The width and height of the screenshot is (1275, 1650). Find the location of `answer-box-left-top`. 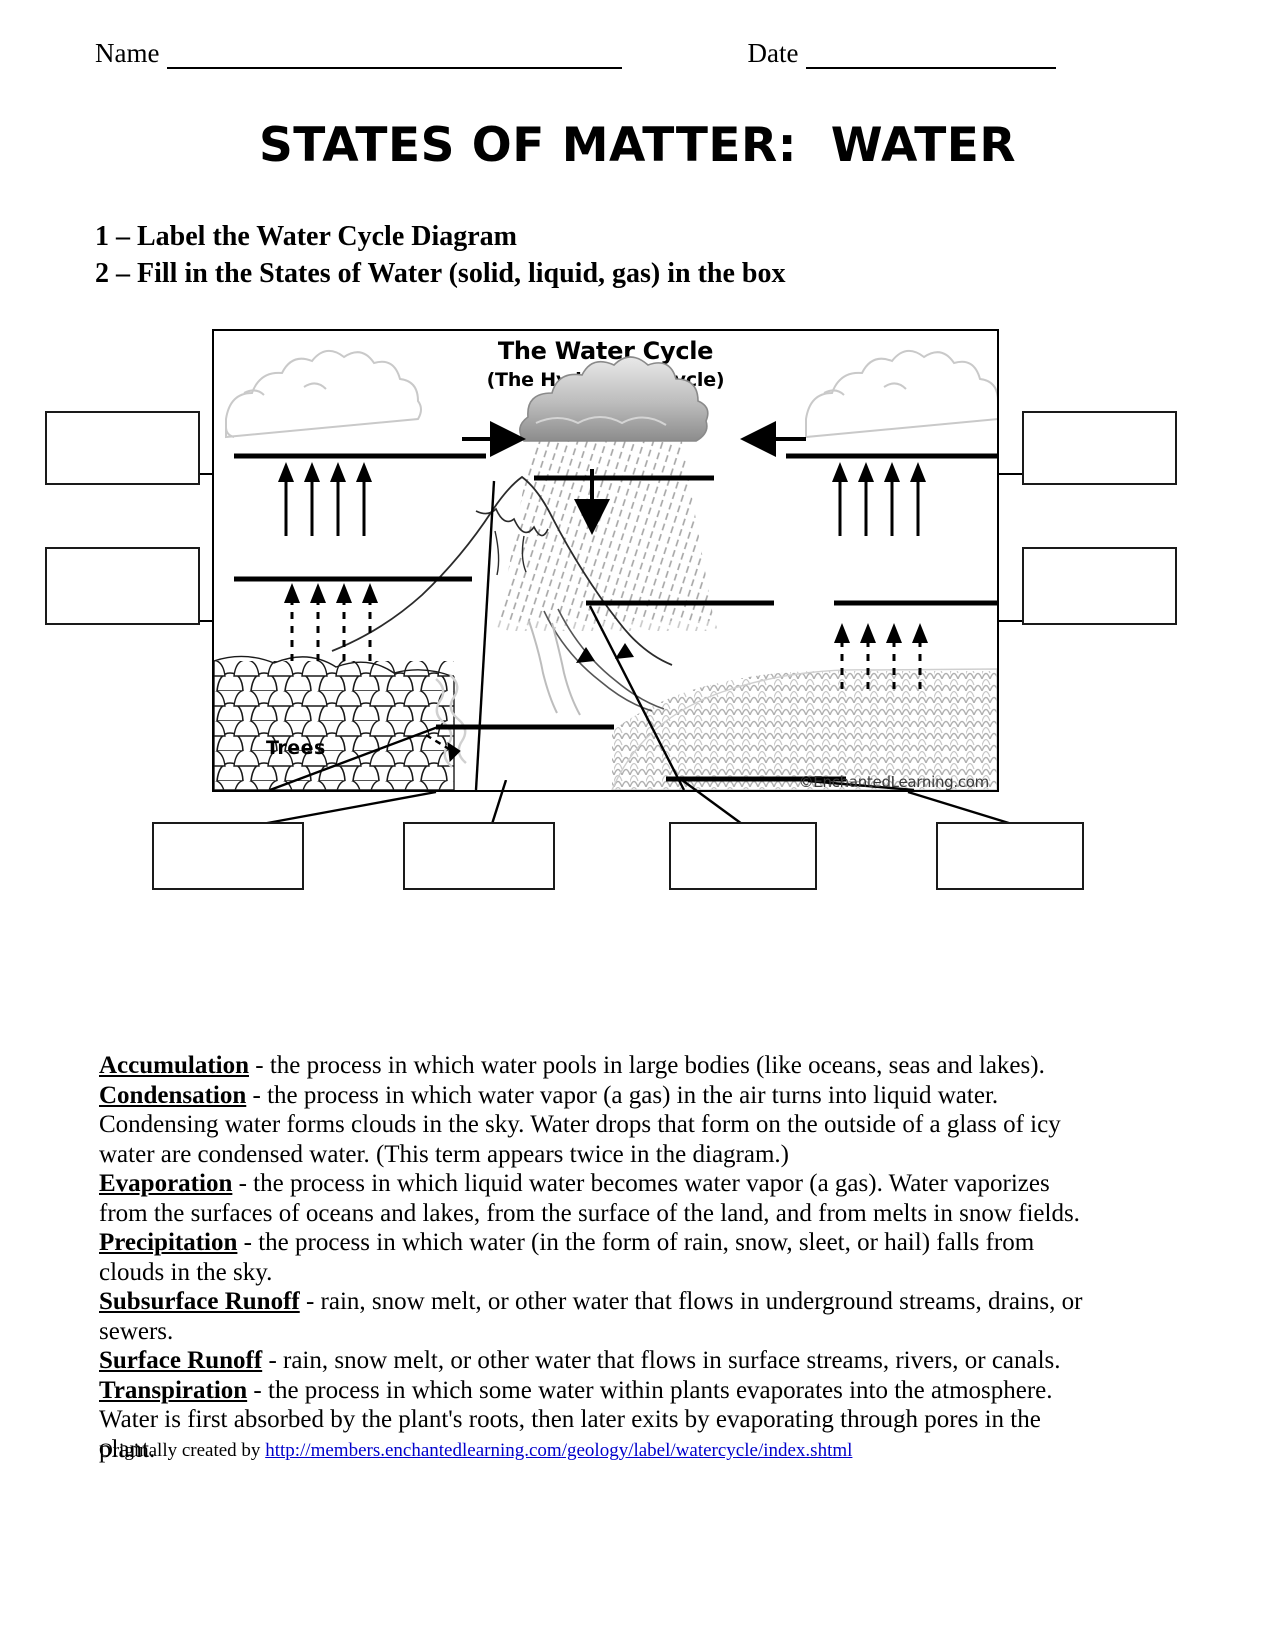

answer-box-left-top is located at coordinates (122, 448).